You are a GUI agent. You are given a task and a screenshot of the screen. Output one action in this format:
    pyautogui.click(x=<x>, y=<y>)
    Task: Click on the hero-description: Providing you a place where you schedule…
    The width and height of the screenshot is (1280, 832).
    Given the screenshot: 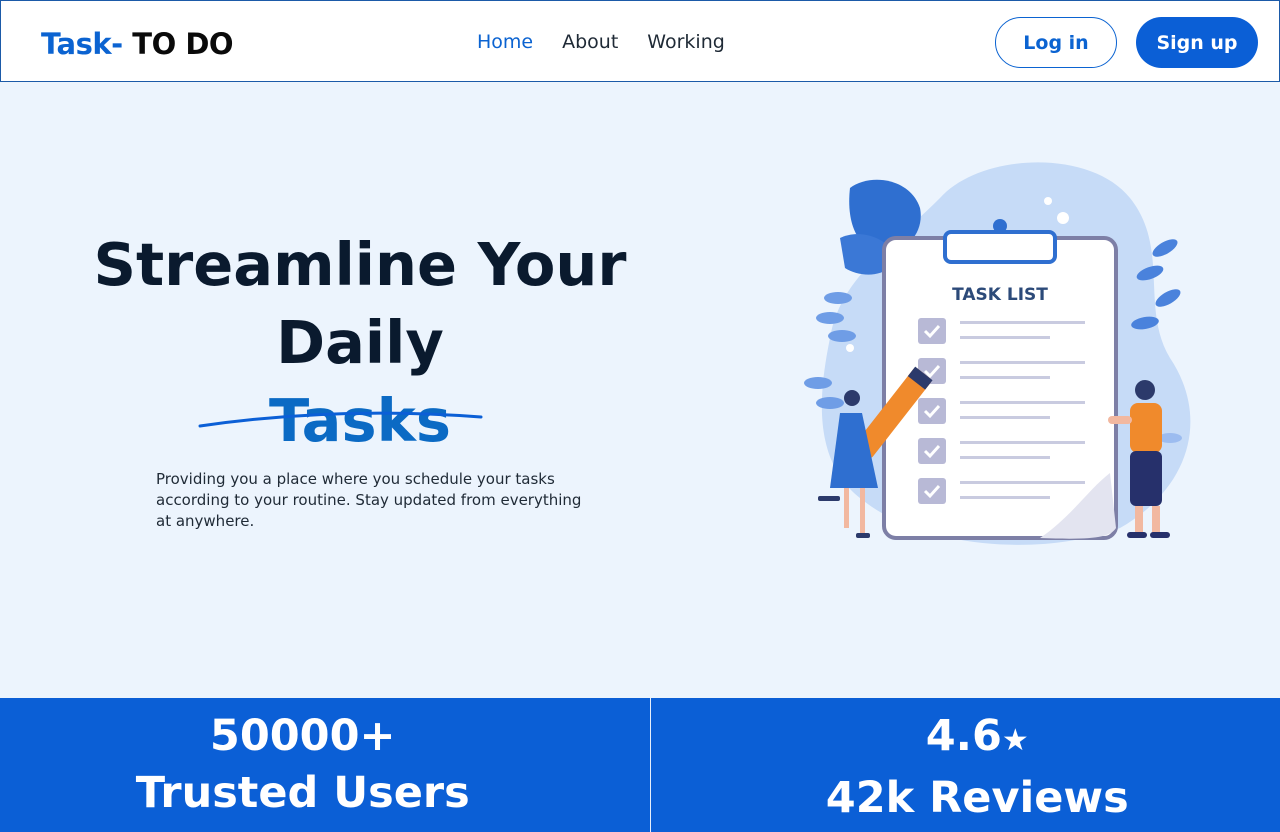 What is the action you would take?
    pyautogui.click(x=369, y=500)
    